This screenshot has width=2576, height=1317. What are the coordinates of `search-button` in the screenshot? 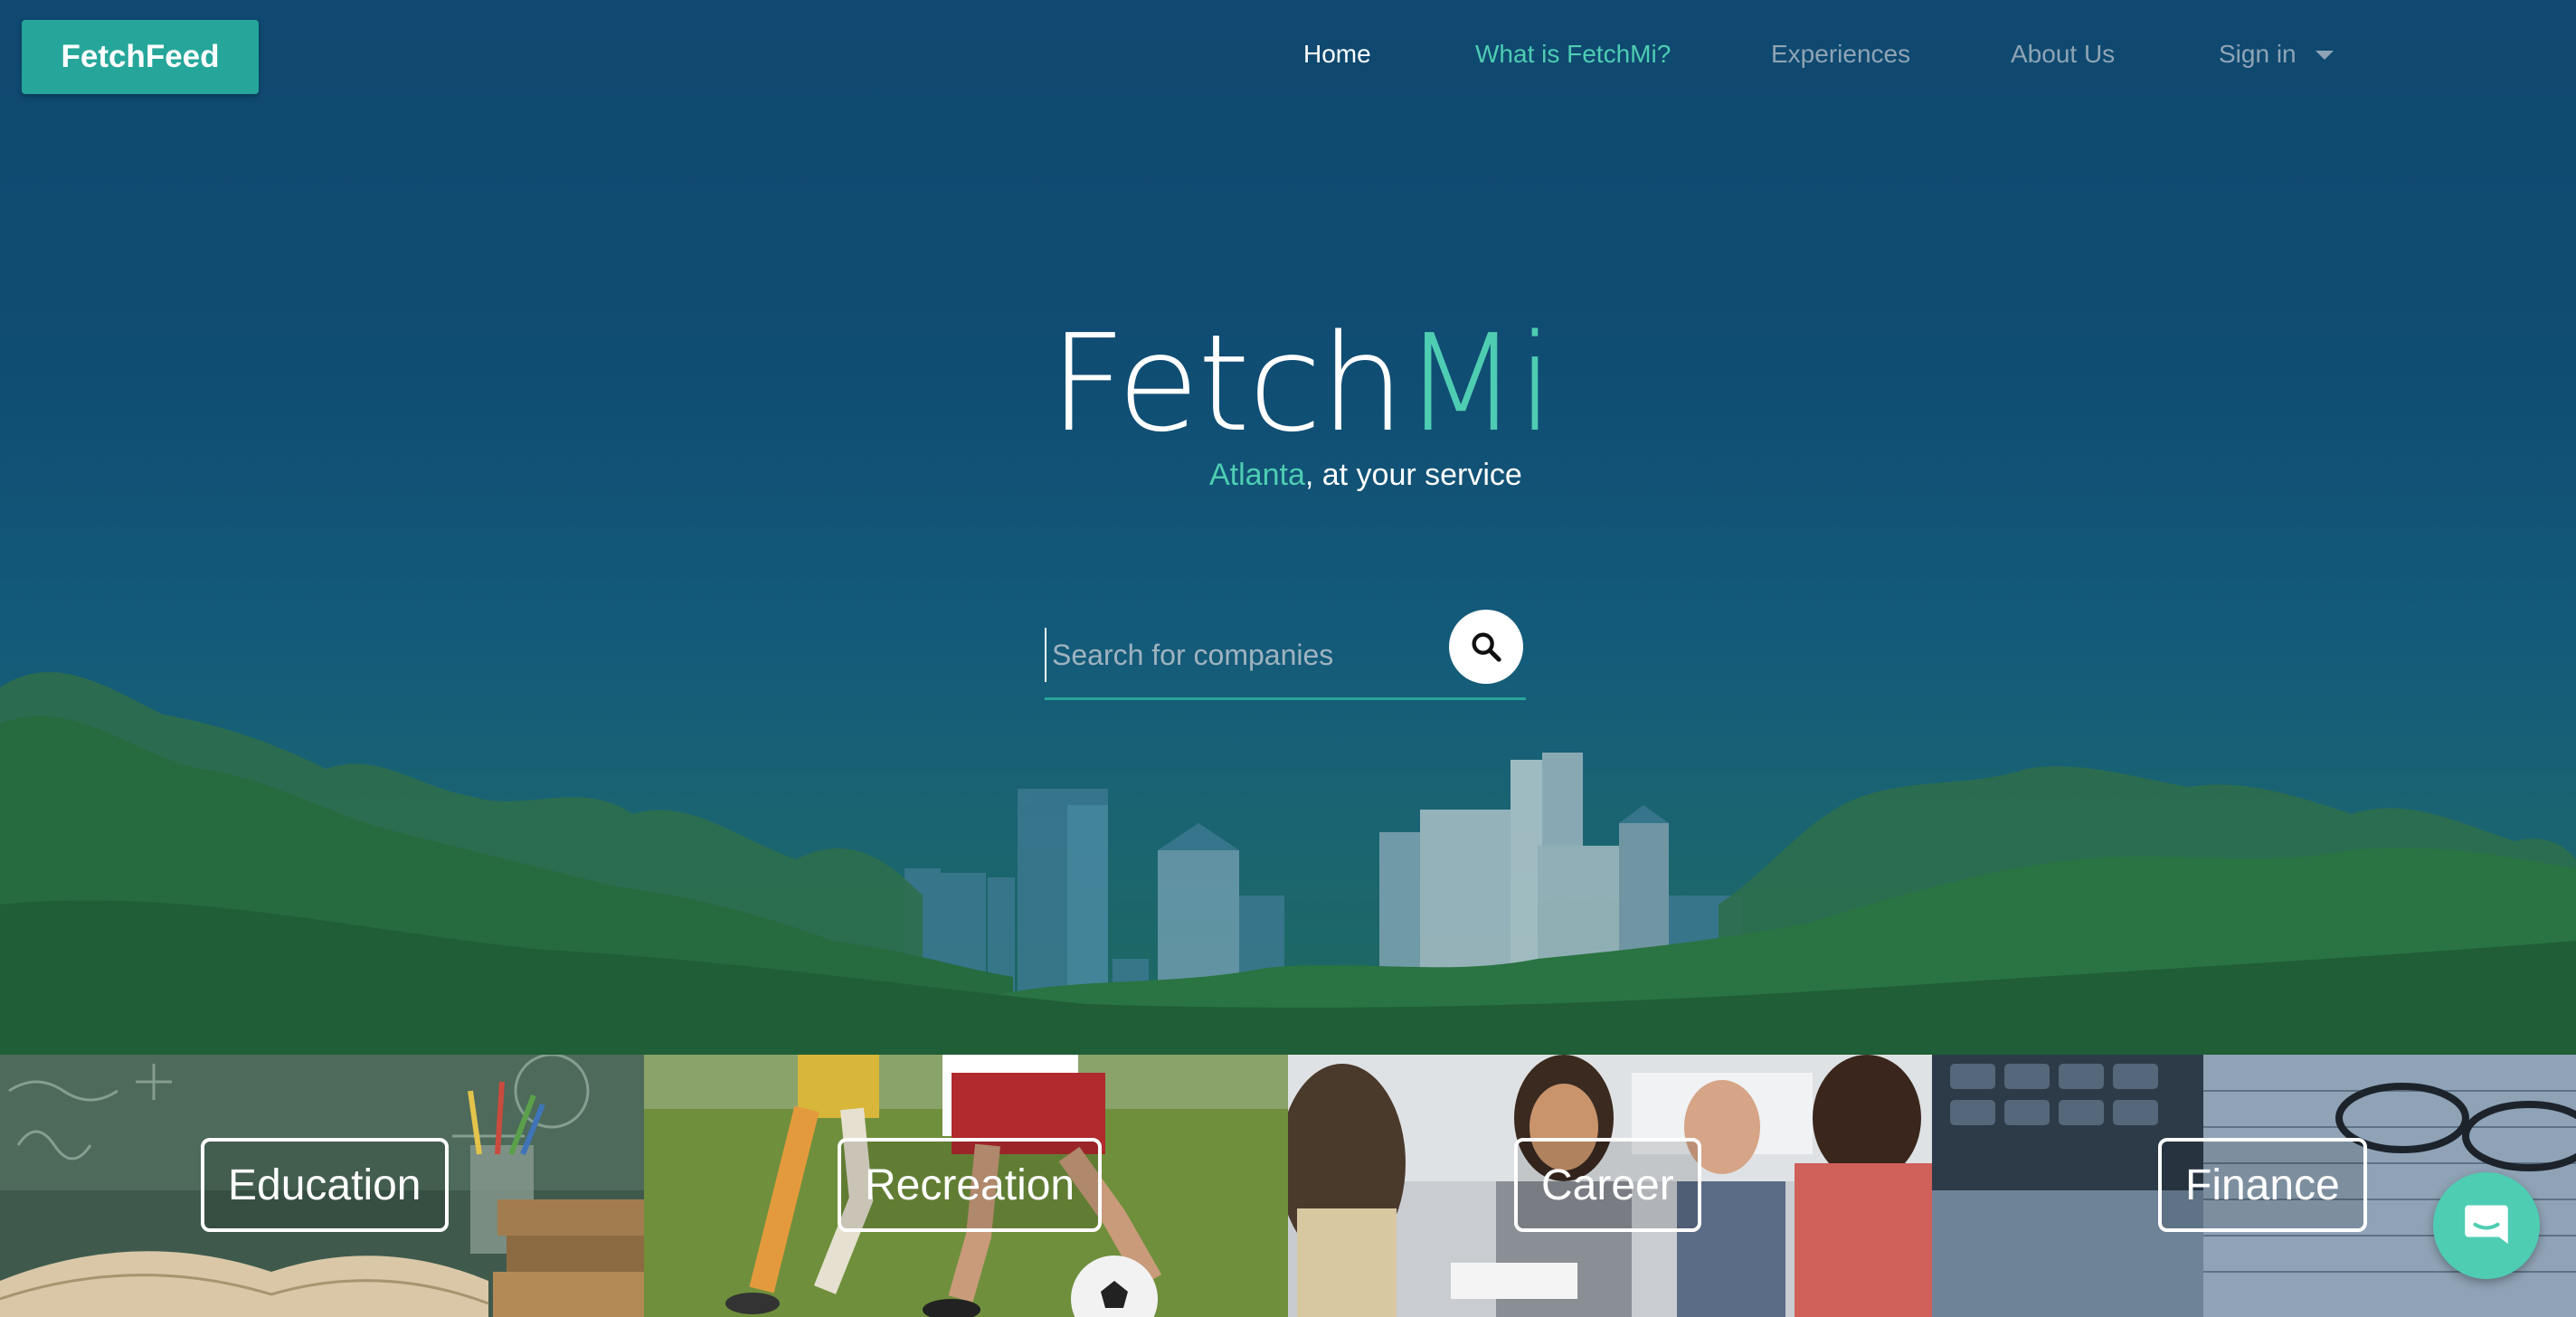 It's located at (1486, 647).